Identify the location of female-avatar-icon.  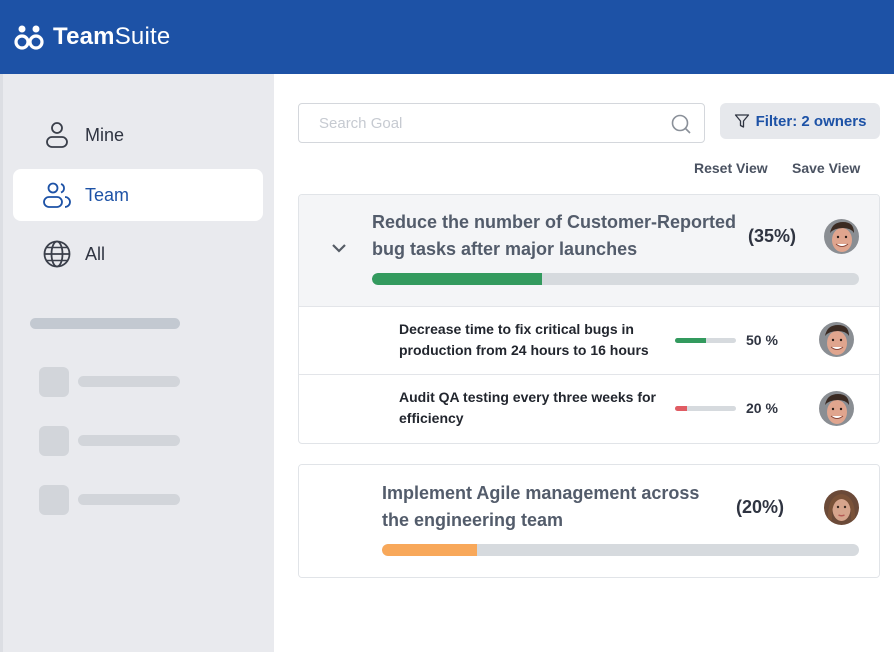
(841, 507).